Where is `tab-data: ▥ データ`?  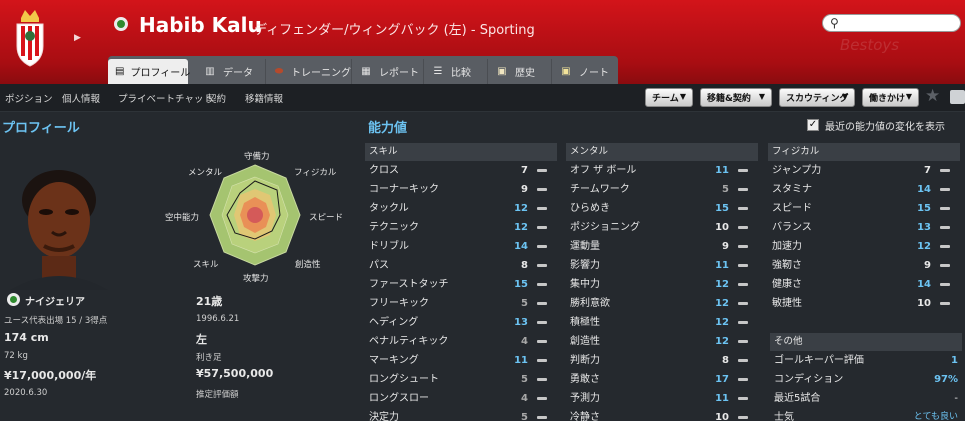
tab-data: ▥ データ is located at coordinates (231, 71).